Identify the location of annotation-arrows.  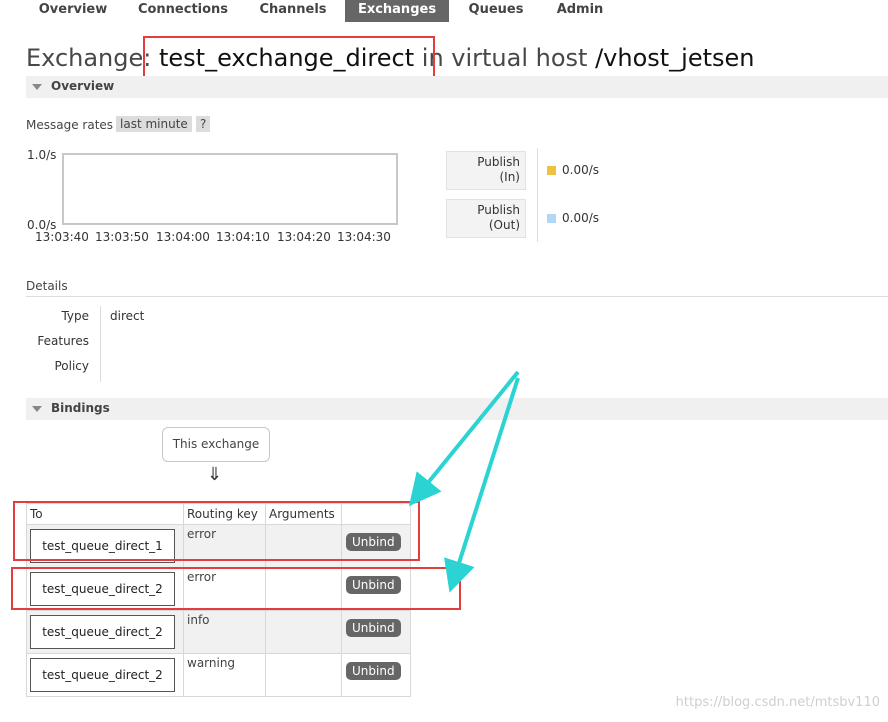
(464, 481).